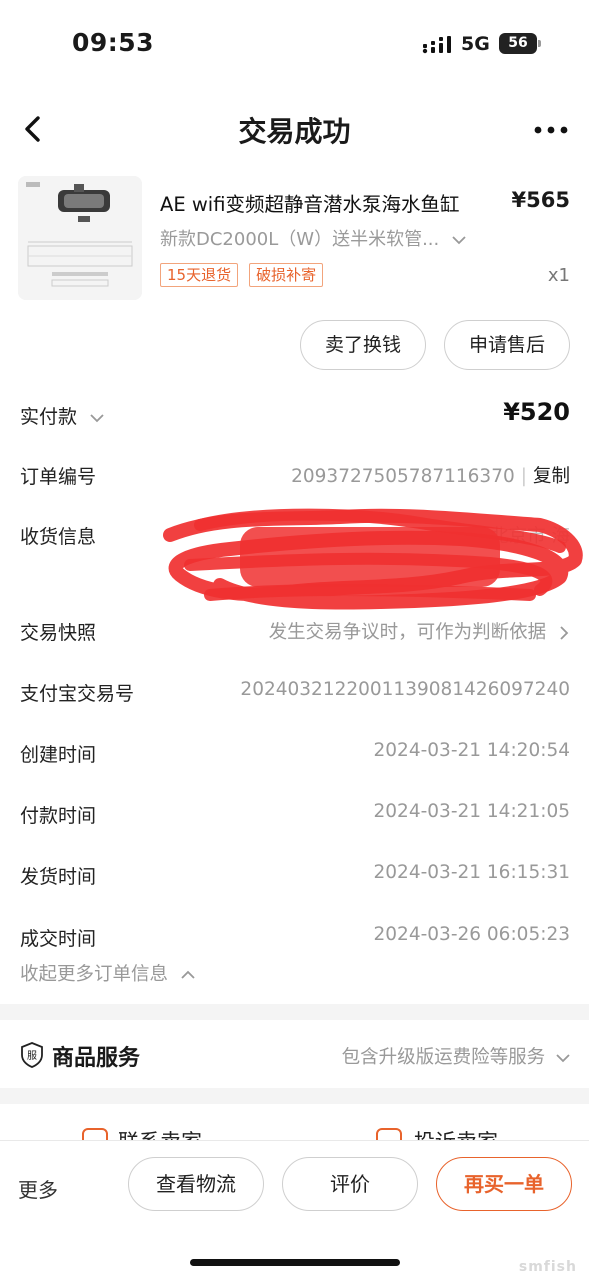 Image resolution: width=589 pixels, height=1278 pixels. What do you see at coordinates (403, 476) in the screenshot?
I see `order-number: 2093727505787116370` at bounding box center [403, 476].